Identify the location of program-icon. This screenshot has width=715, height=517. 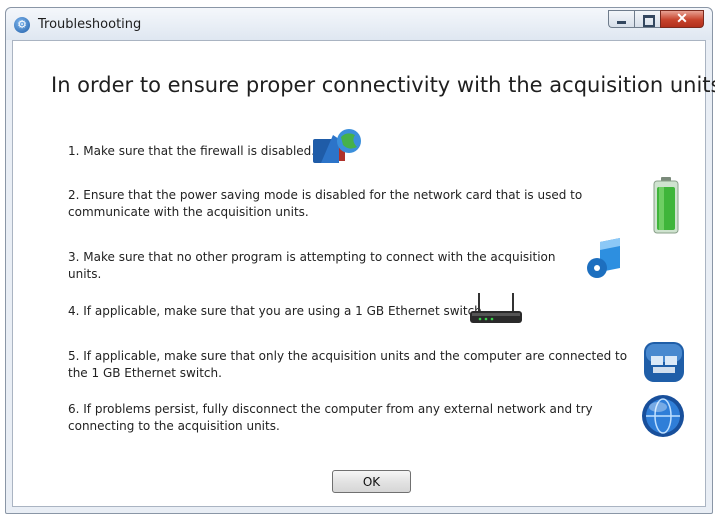
(603, 258).